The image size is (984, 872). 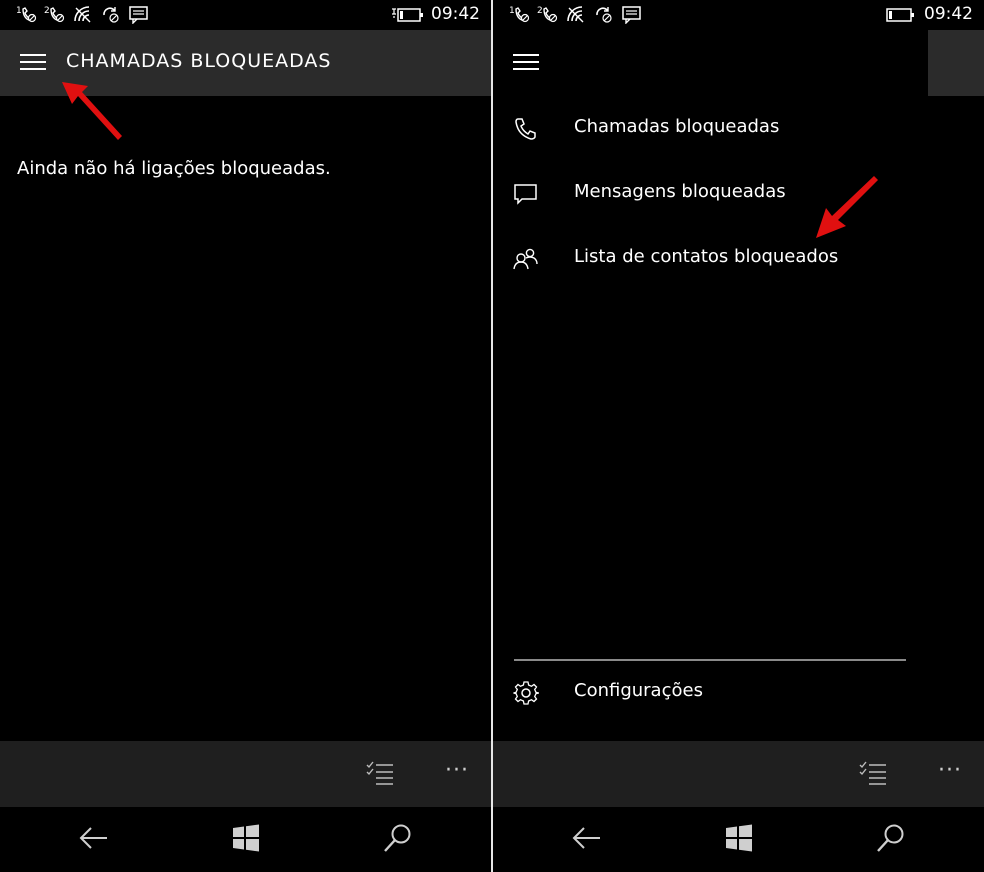 I want to click on menu-item-label: Chamadas bloqueadas, so click(x=677, y=126).